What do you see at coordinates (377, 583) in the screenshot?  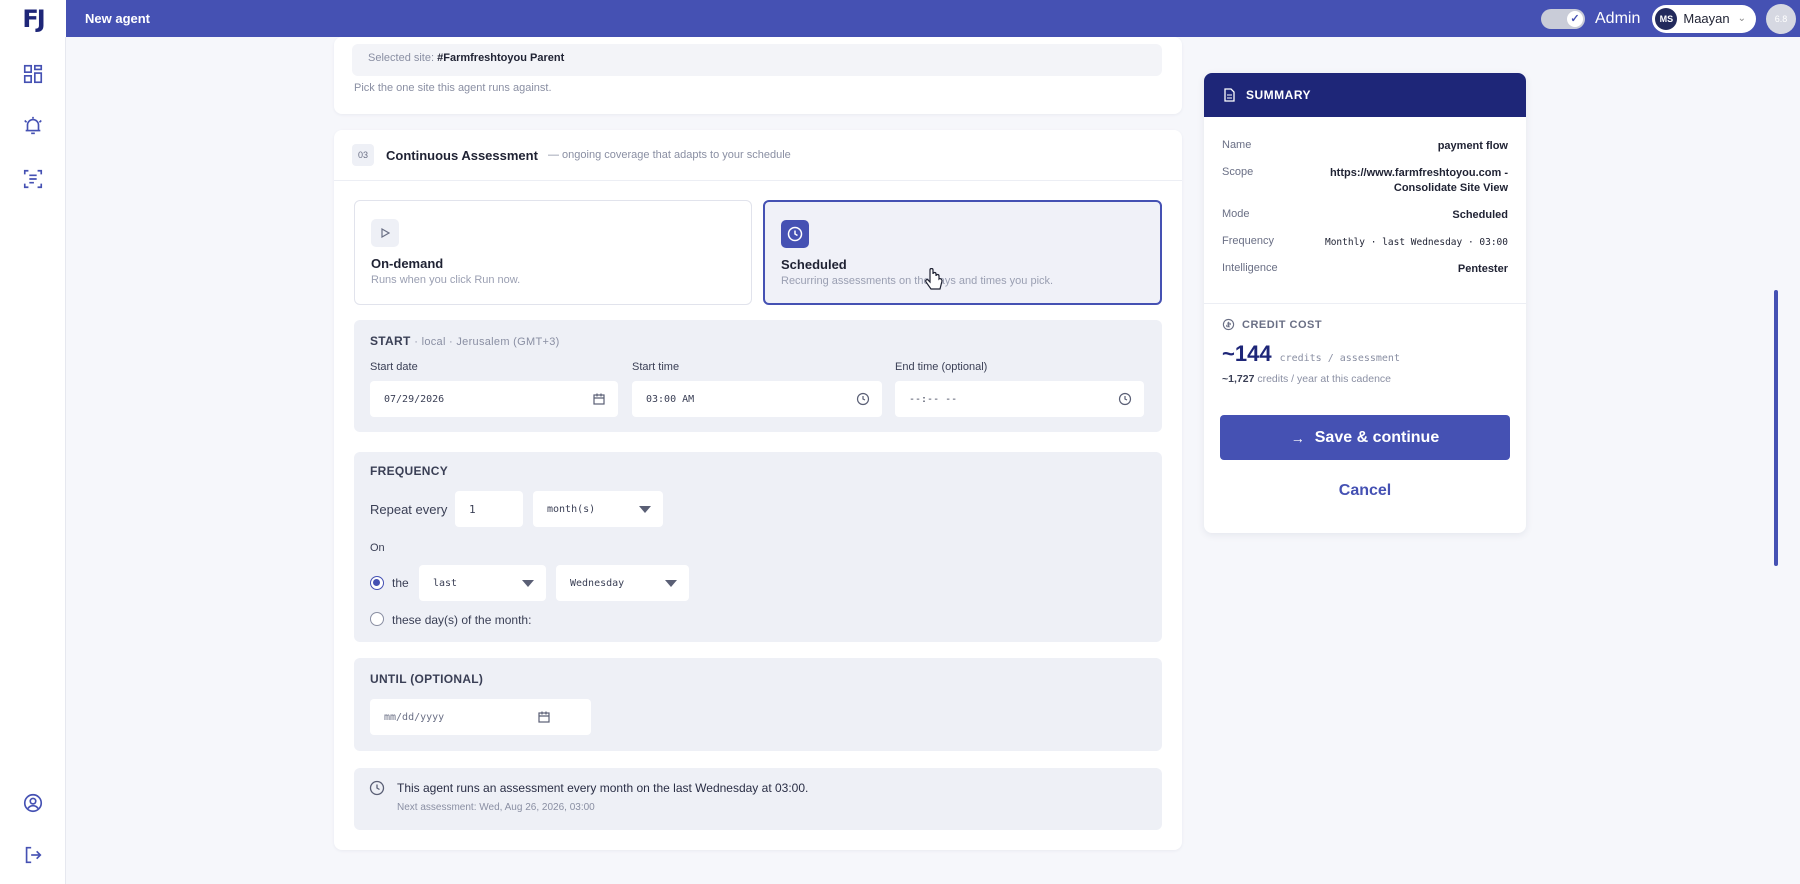 I see `radio-the` at bounding box center [377, 583].